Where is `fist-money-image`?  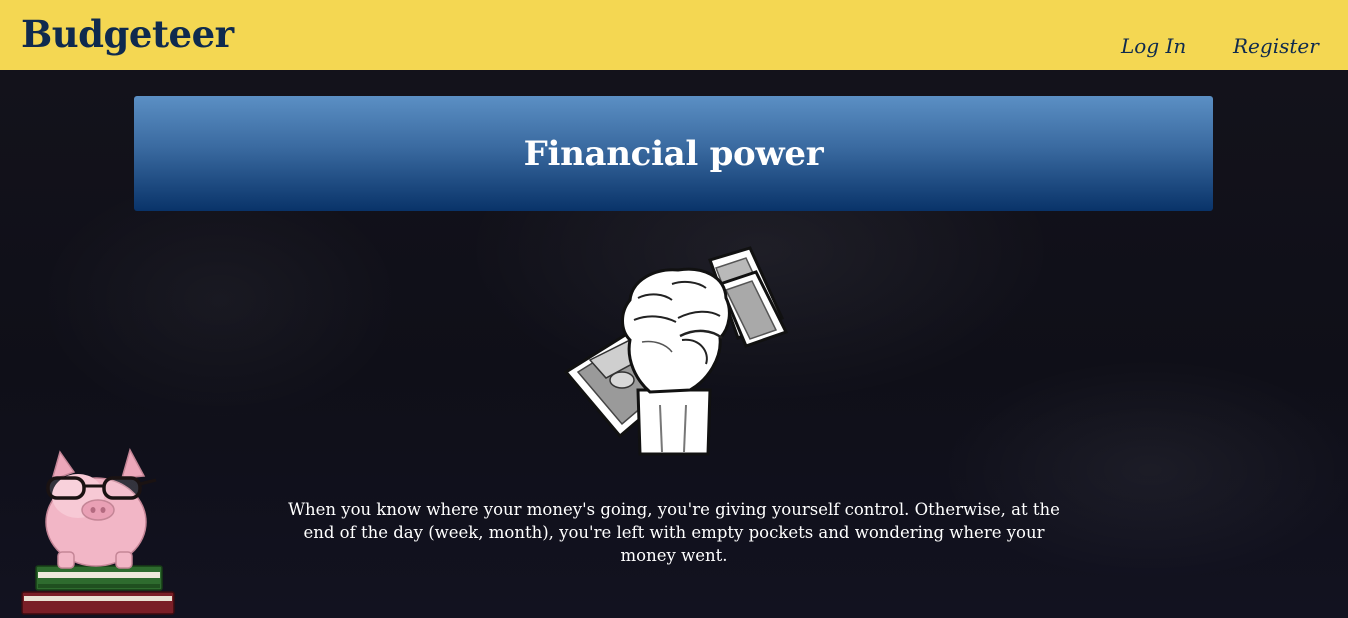
fist-money-image is located at coordinates (676, 351).